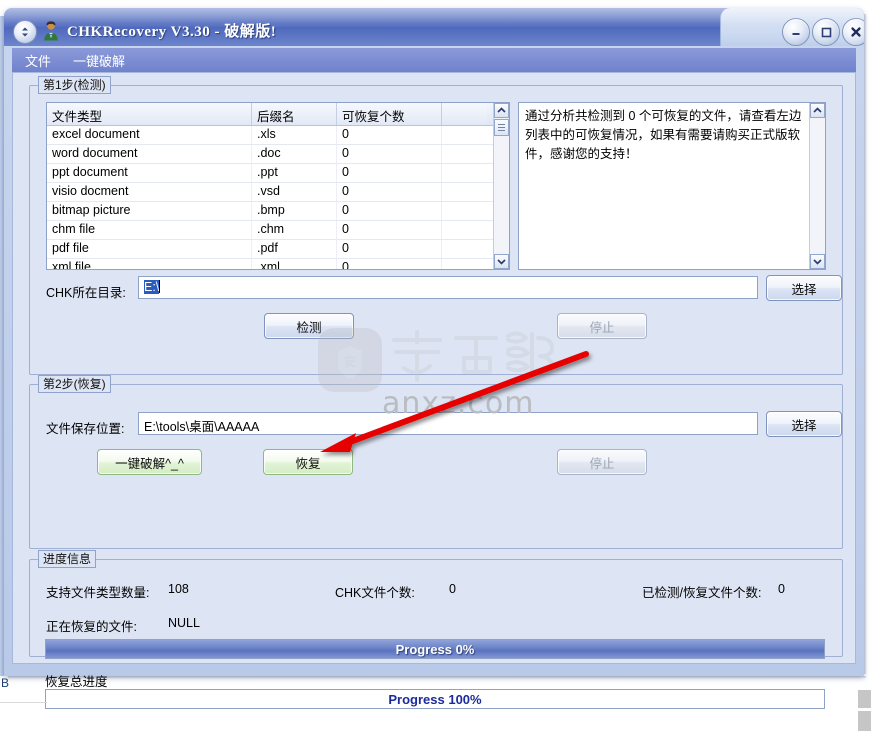 The height and width of the screenshot is (731, 871). I want to click on current-file-label: 正在恢复的文件:, so click(91, 627).